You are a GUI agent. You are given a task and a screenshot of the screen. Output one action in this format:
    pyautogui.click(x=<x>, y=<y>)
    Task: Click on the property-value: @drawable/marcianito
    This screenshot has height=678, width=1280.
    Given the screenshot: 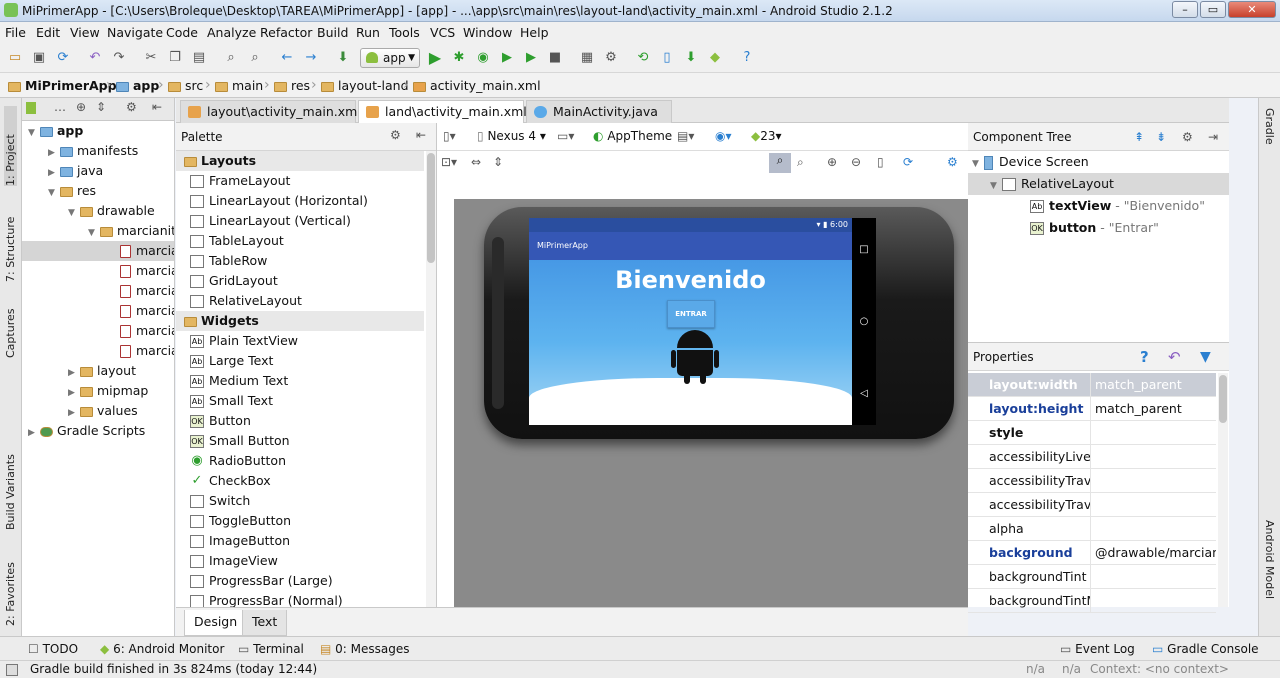 What is the action you would take?
    pyautogui.click(x=1153, y=552)
    